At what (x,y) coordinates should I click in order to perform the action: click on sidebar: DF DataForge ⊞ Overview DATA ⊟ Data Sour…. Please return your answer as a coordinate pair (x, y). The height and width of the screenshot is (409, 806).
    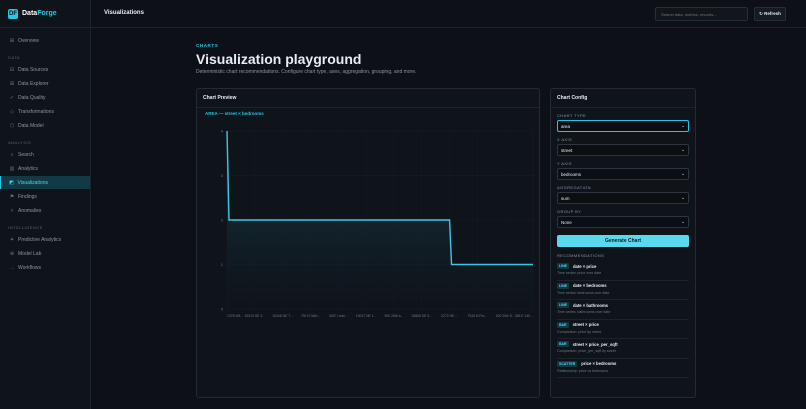
    Looking at the image, I should click on (45, 204).